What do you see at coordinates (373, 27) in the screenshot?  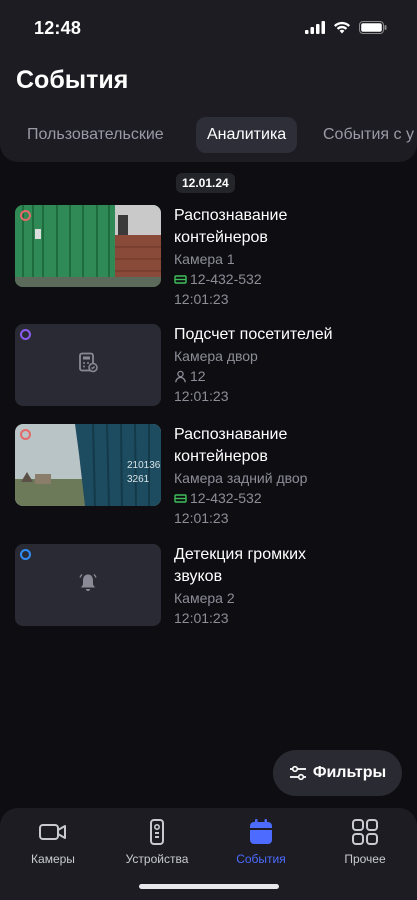 I see `battery-icon` at bounding box center [373, 27].